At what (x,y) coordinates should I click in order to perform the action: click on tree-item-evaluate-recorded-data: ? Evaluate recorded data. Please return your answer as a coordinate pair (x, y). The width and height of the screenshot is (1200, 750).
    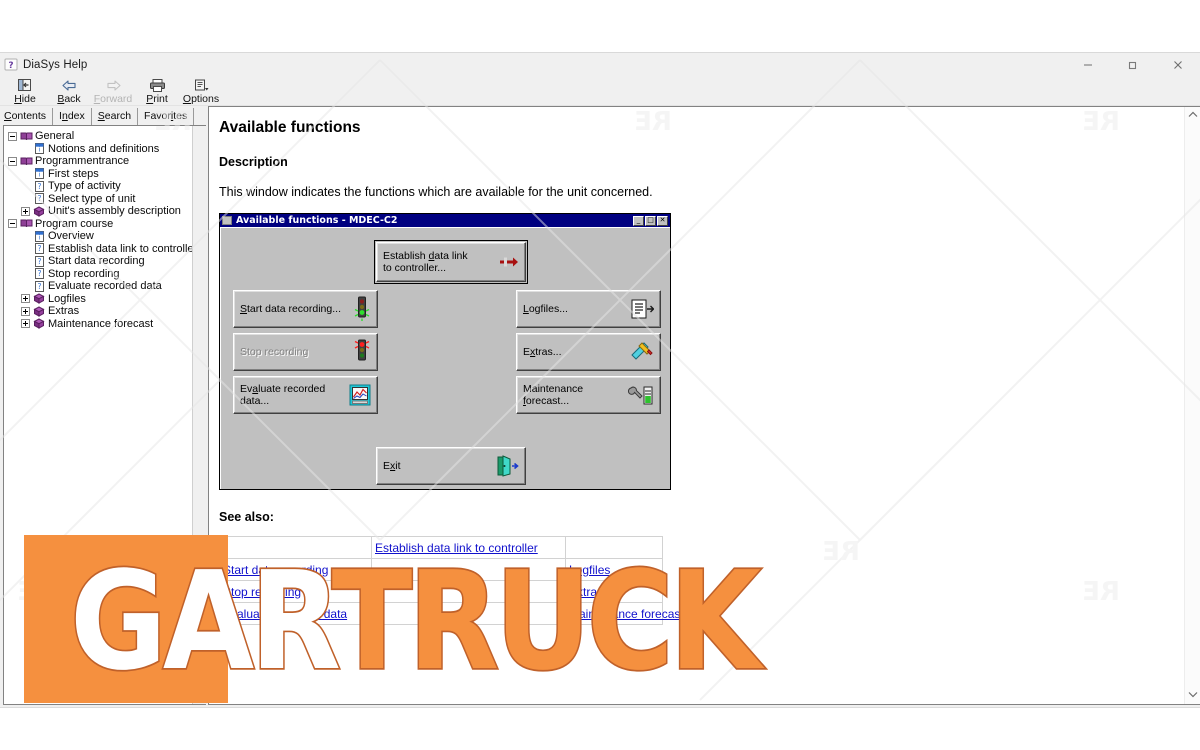
    Looking at the image, I should click on (106, 286).